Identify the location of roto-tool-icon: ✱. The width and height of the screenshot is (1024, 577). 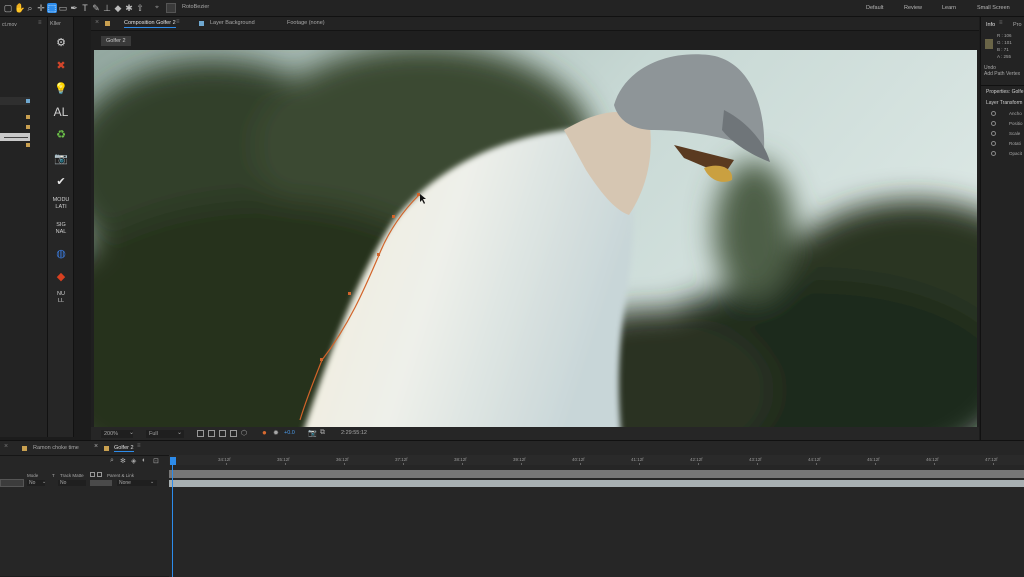
(129, 8).